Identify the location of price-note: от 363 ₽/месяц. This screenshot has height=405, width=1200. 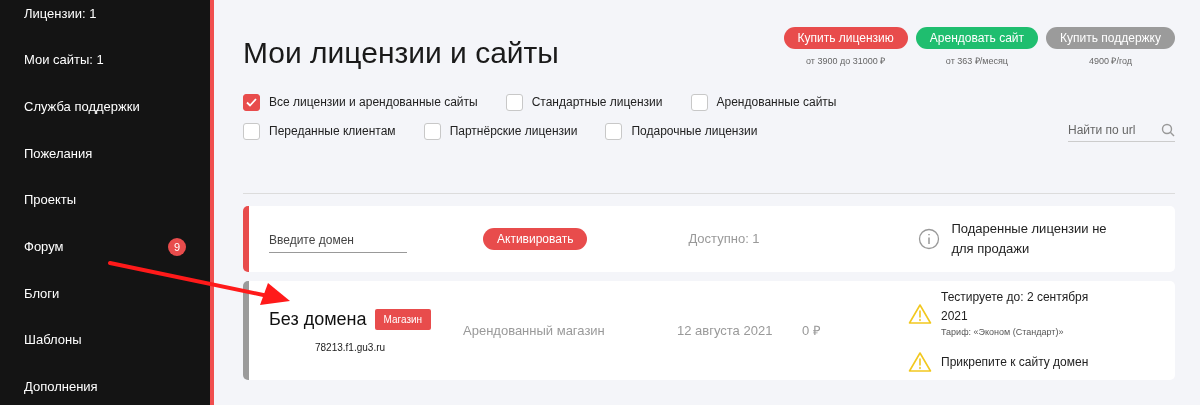
(976, 61).